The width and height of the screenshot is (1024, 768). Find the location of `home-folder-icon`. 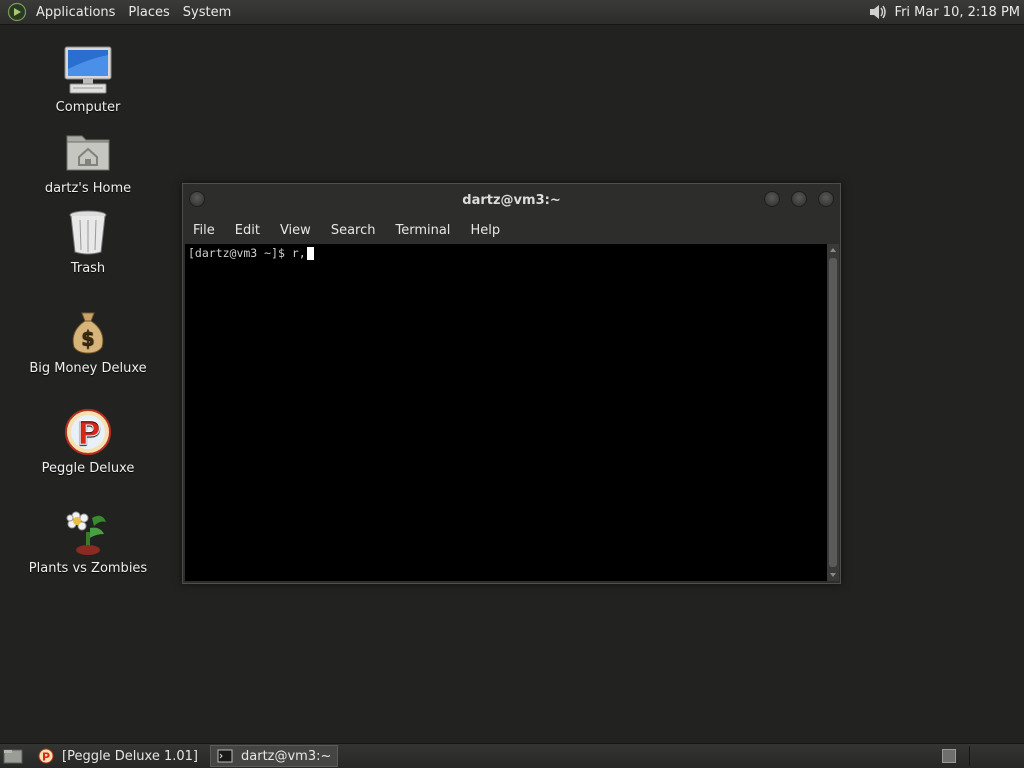

home-folder-icon is located at coordinates (88, 153).